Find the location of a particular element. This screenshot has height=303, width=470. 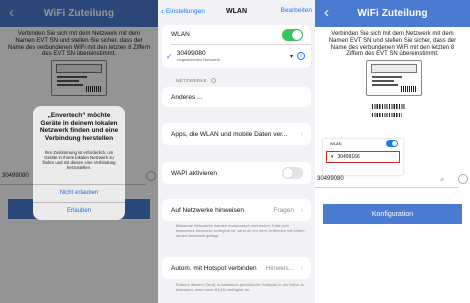

back-label: Einstellungen is located at coordinates (185, 11).